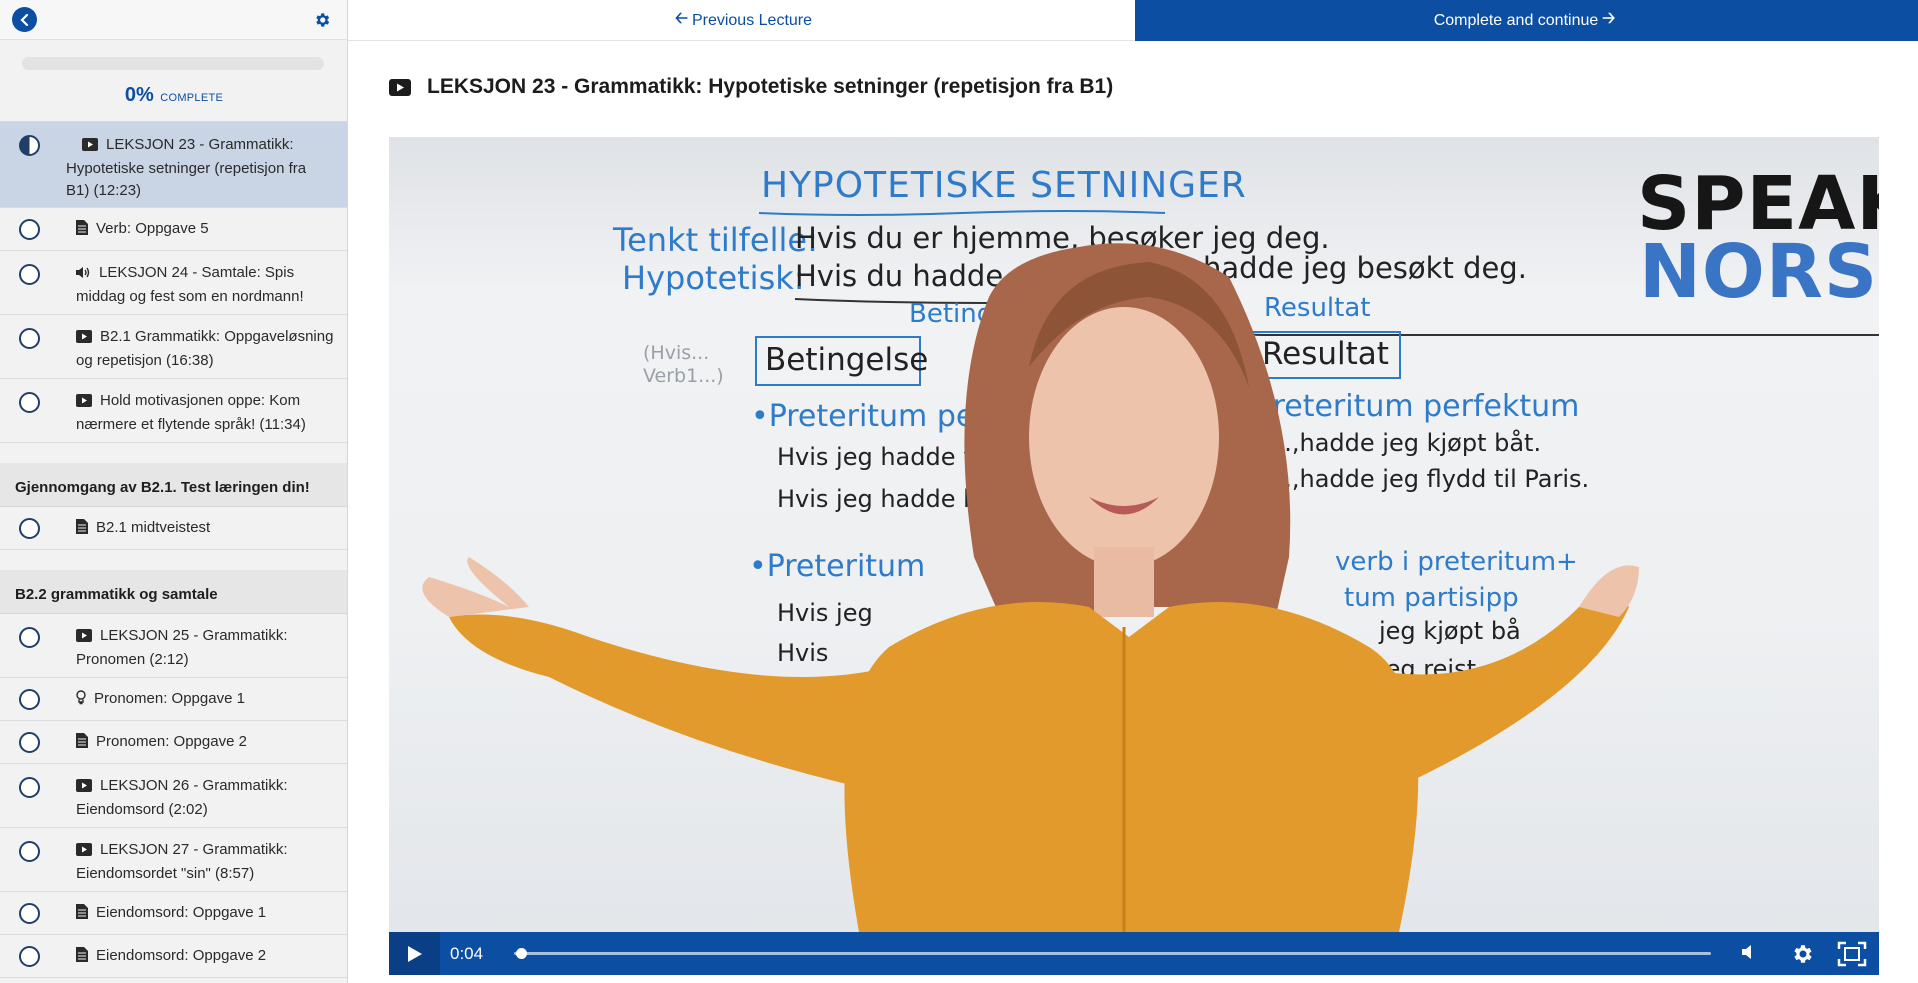 The width and height of the screenshot is (1918, 983). Describe the element at coordinates (1516, 20) in the screenshot. I see `complete-and-continue-label: Complete and continue` at that location.